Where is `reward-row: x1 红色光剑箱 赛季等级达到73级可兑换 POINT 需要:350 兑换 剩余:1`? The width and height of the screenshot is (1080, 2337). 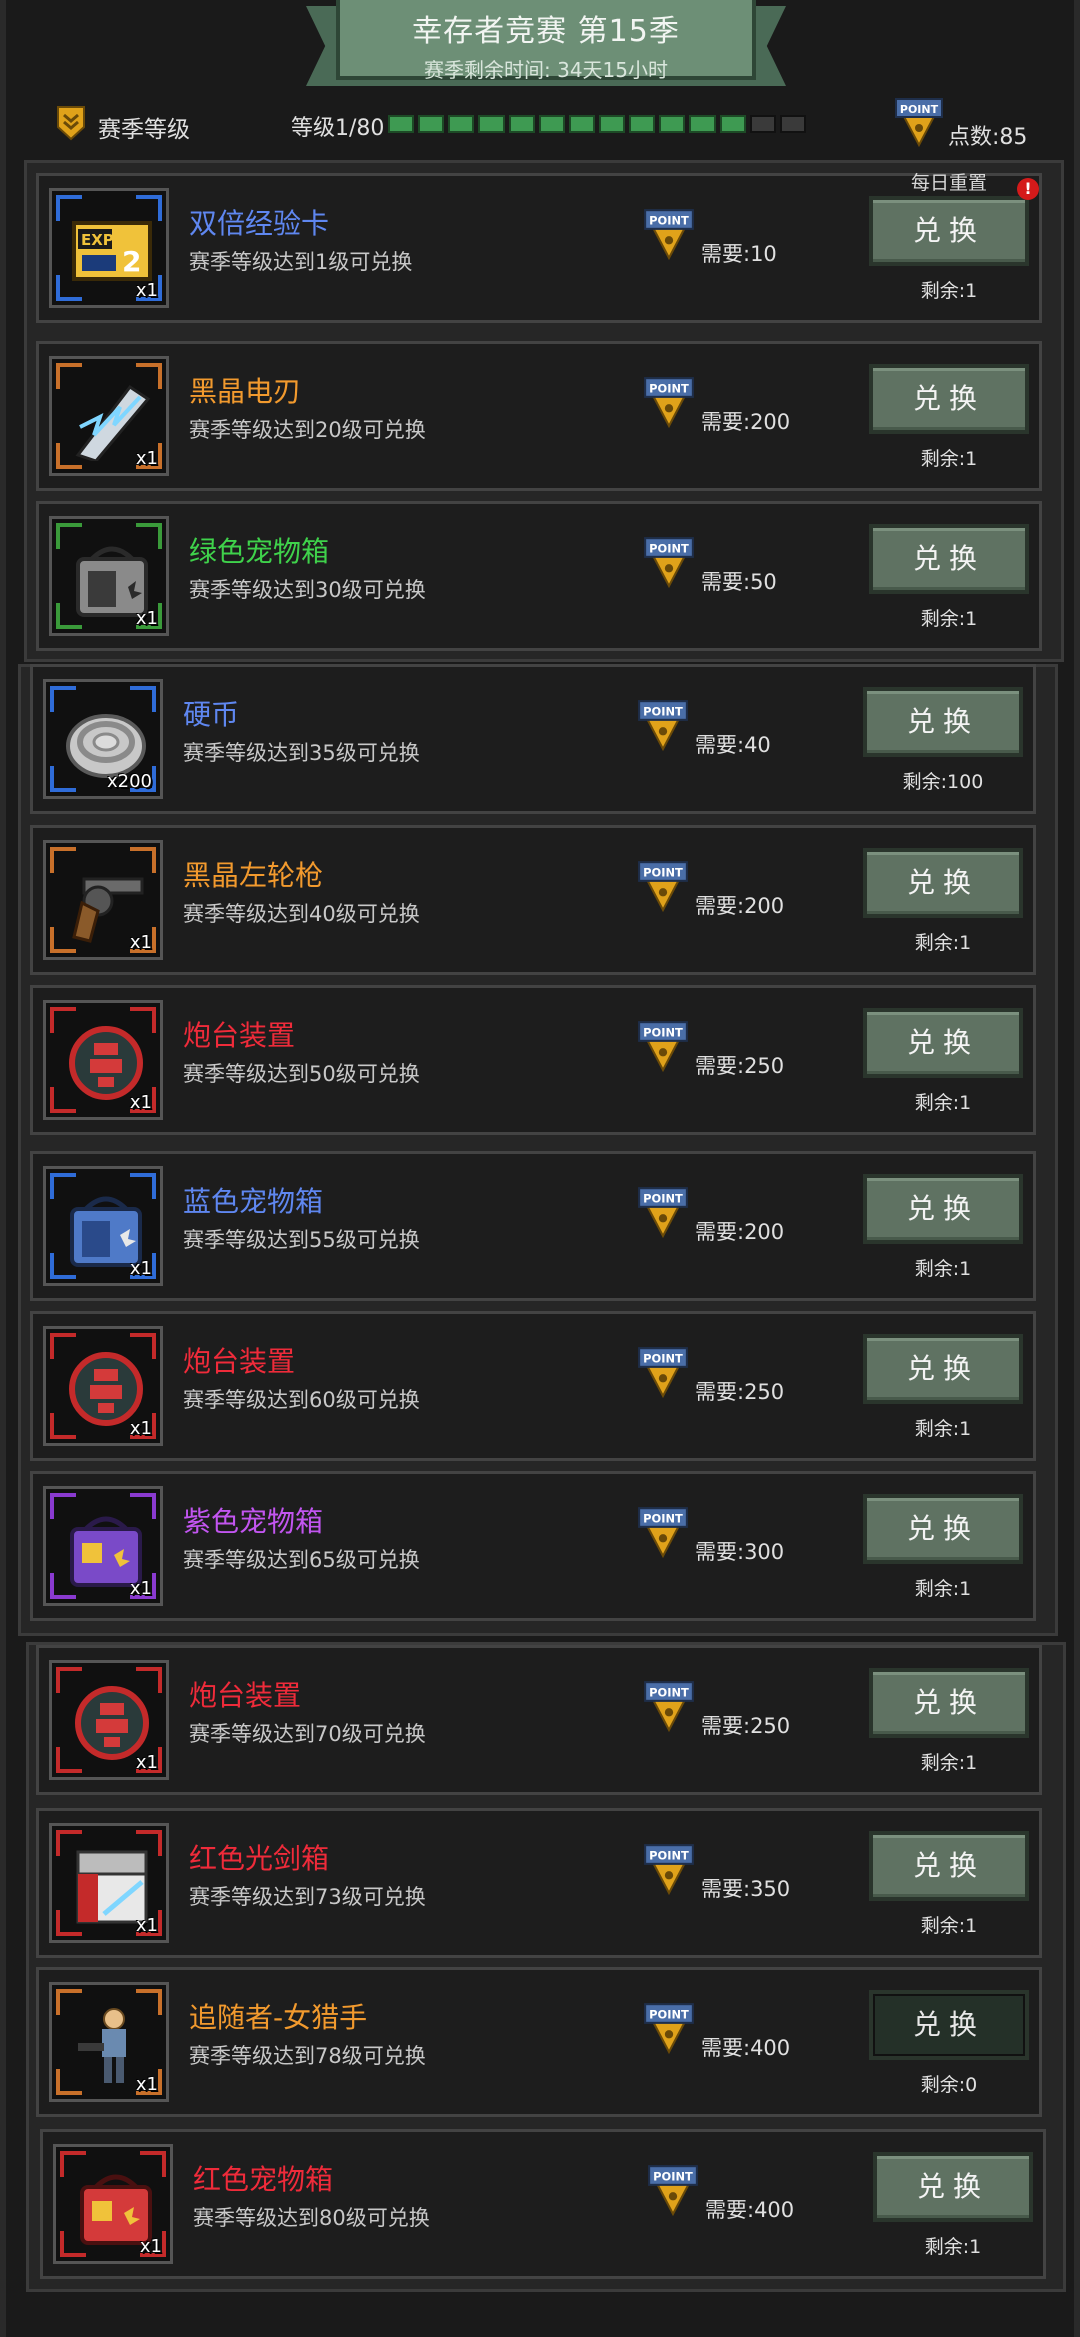 reward-row: x1 红色光剑箱 赛季等级达到73级可兑换 POINT 需要:350 兑换 剩余:1 is located at coordinates (539, 1883).